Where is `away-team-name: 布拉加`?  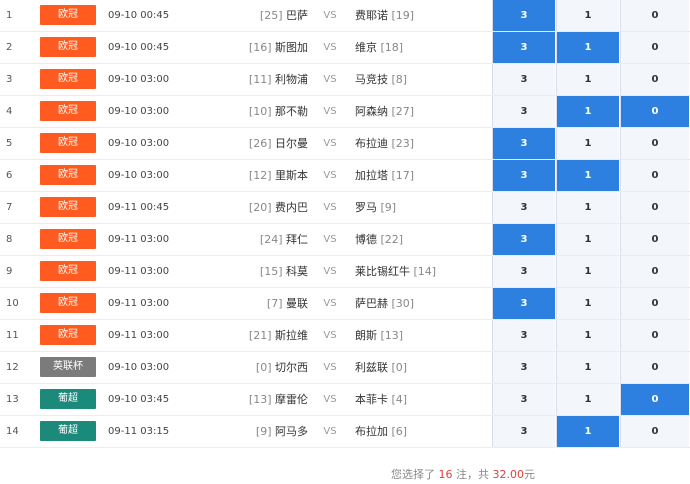 away-team-name: 布拉加 is located at coordinates (371, 431).